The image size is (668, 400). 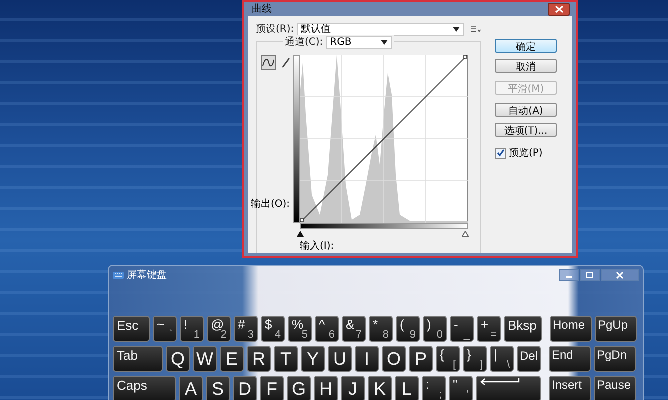 What do you see at coordinates (218, 388) in the screenshot?
I see `keyboard-key: S` at bounding box center [218, 388].